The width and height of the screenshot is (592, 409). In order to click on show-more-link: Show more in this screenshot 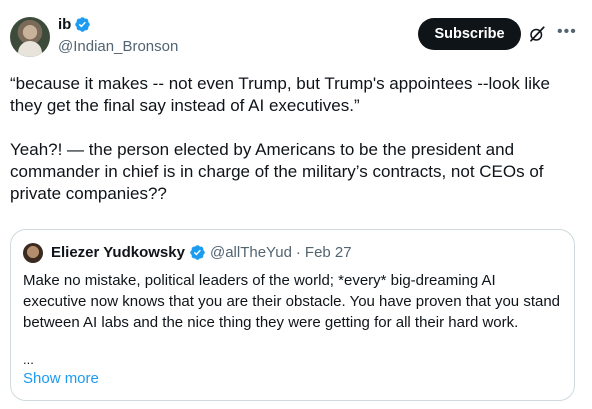, I will do `click(61, 378)`.